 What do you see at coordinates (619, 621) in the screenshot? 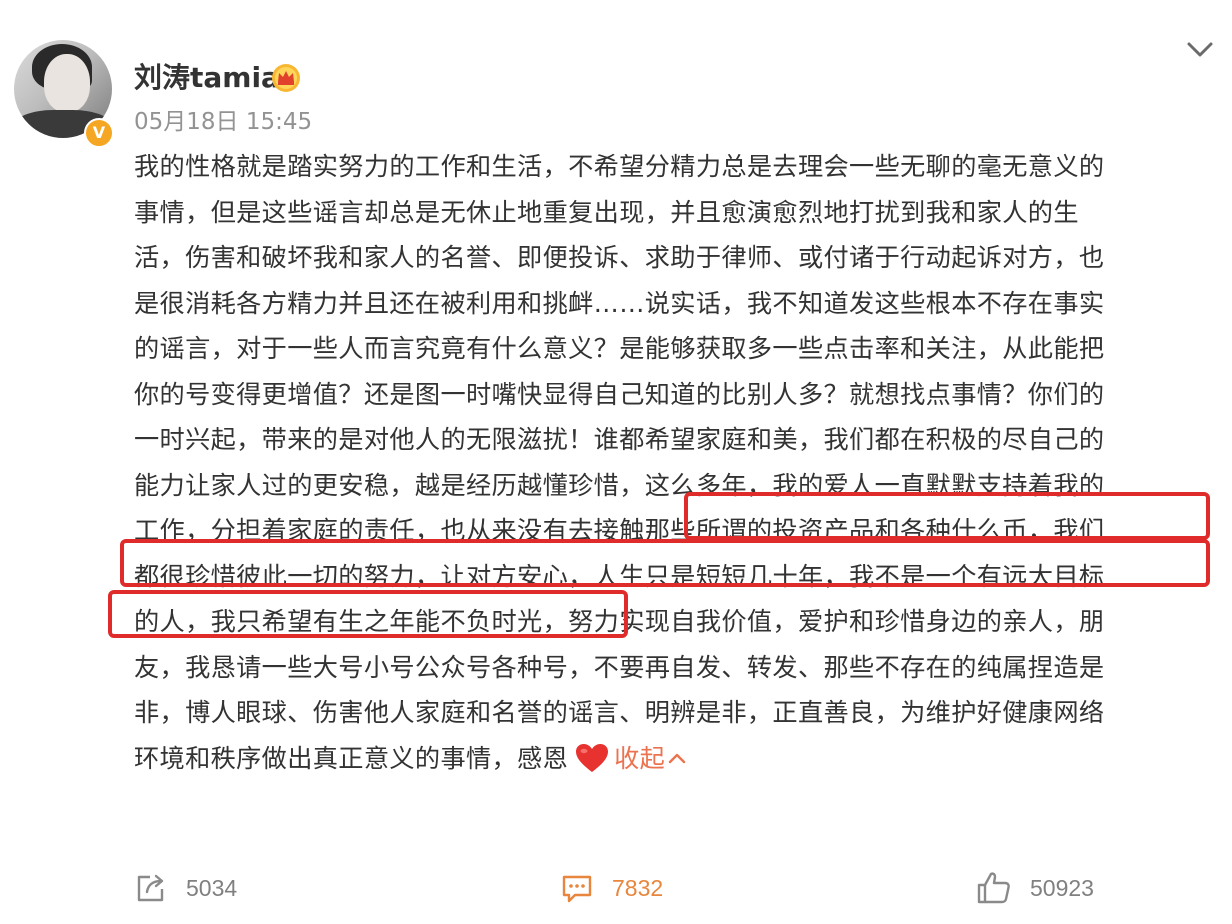
I see `text-line: 的人，我只希望有生之年能不负时光，努力实现自我价值，爱护和珍惜身边的亲人，朋` at bounding box center [619, 621].